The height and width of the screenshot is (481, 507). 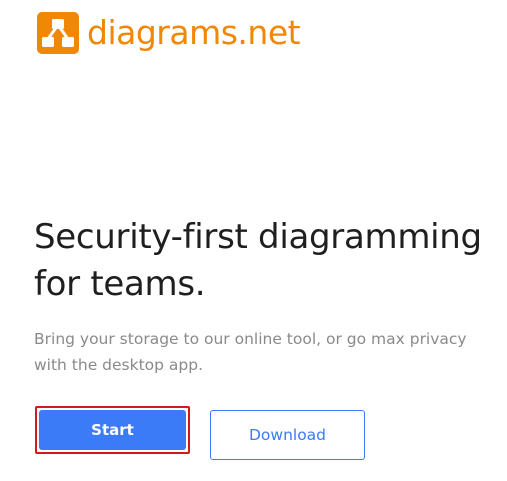 I want to click on start-button-focus-ring: Start, so click(x=112, y=430).